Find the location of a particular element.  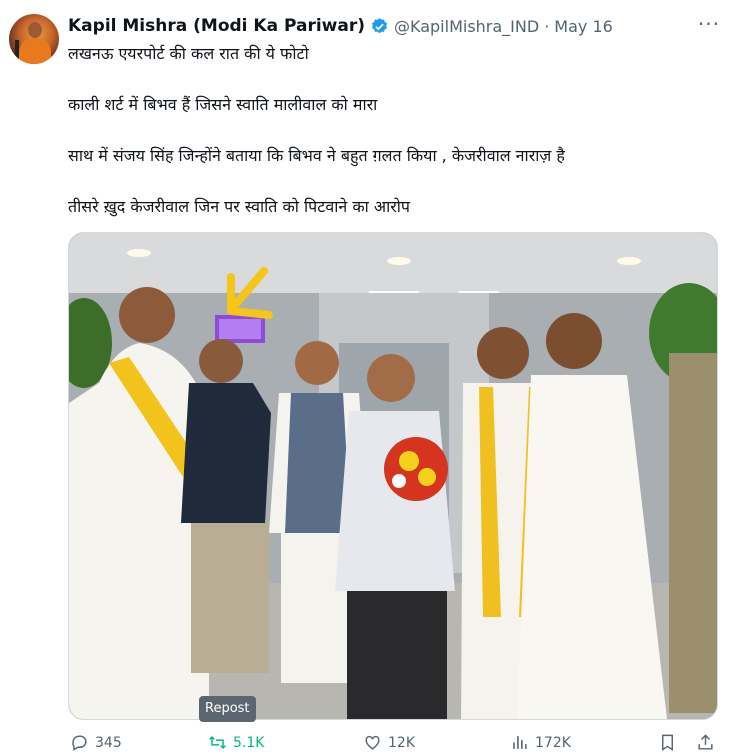

views-button: 172K is located at coordinates (540, 742).